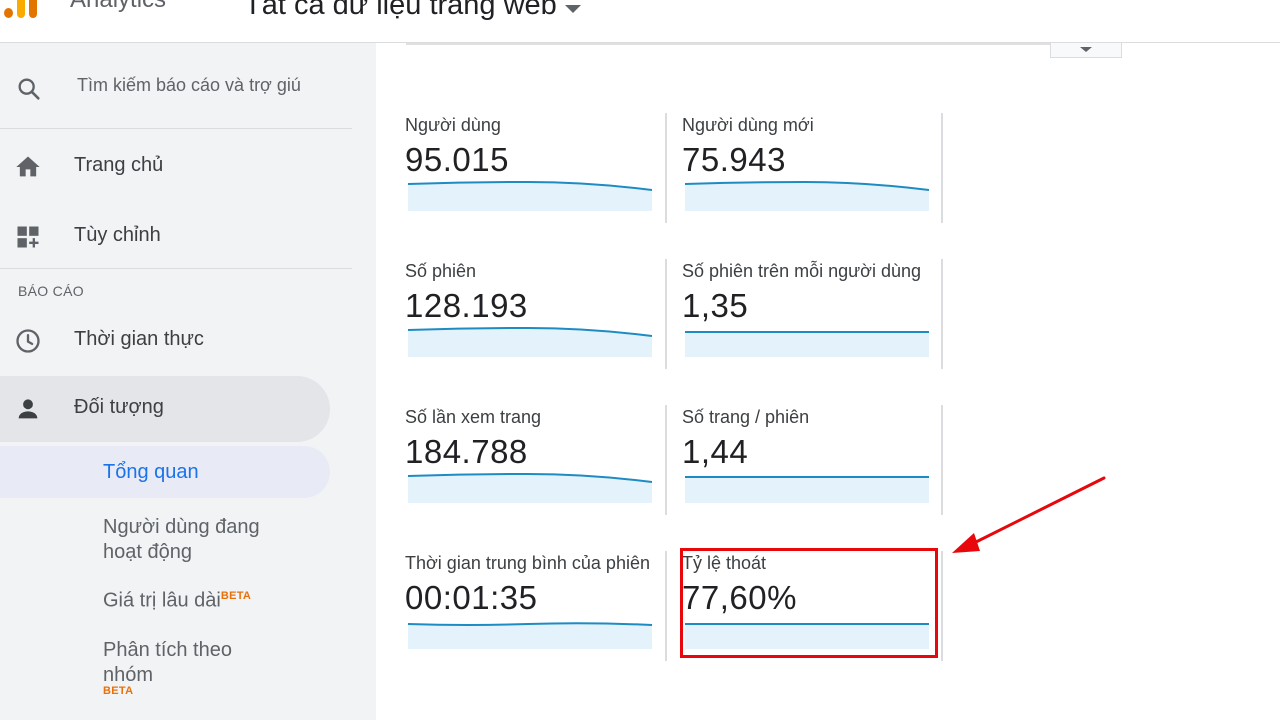 This screenshot has width=1280, height=720. Describe the element at coordinates (527, 563) in the screenshot. I see `metric-label: Thời gian trung bình của phiên` at that location.